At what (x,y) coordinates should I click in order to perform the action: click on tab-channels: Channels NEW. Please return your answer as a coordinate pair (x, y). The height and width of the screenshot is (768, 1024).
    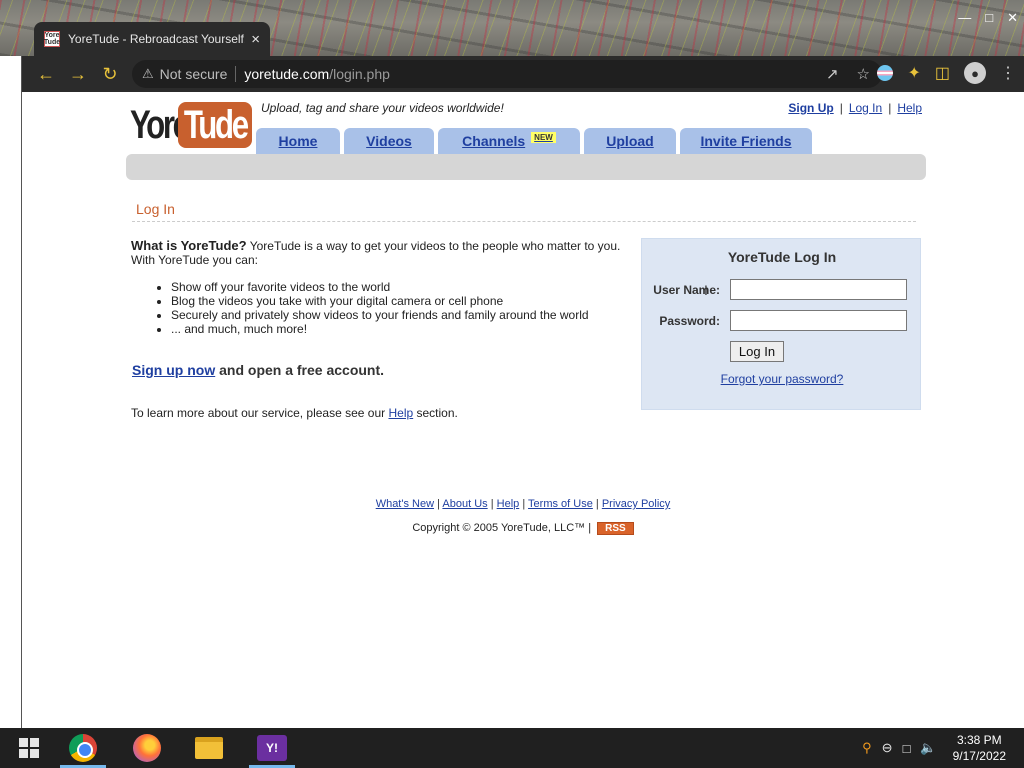
    Looking at the image, I should click on (509, 141).